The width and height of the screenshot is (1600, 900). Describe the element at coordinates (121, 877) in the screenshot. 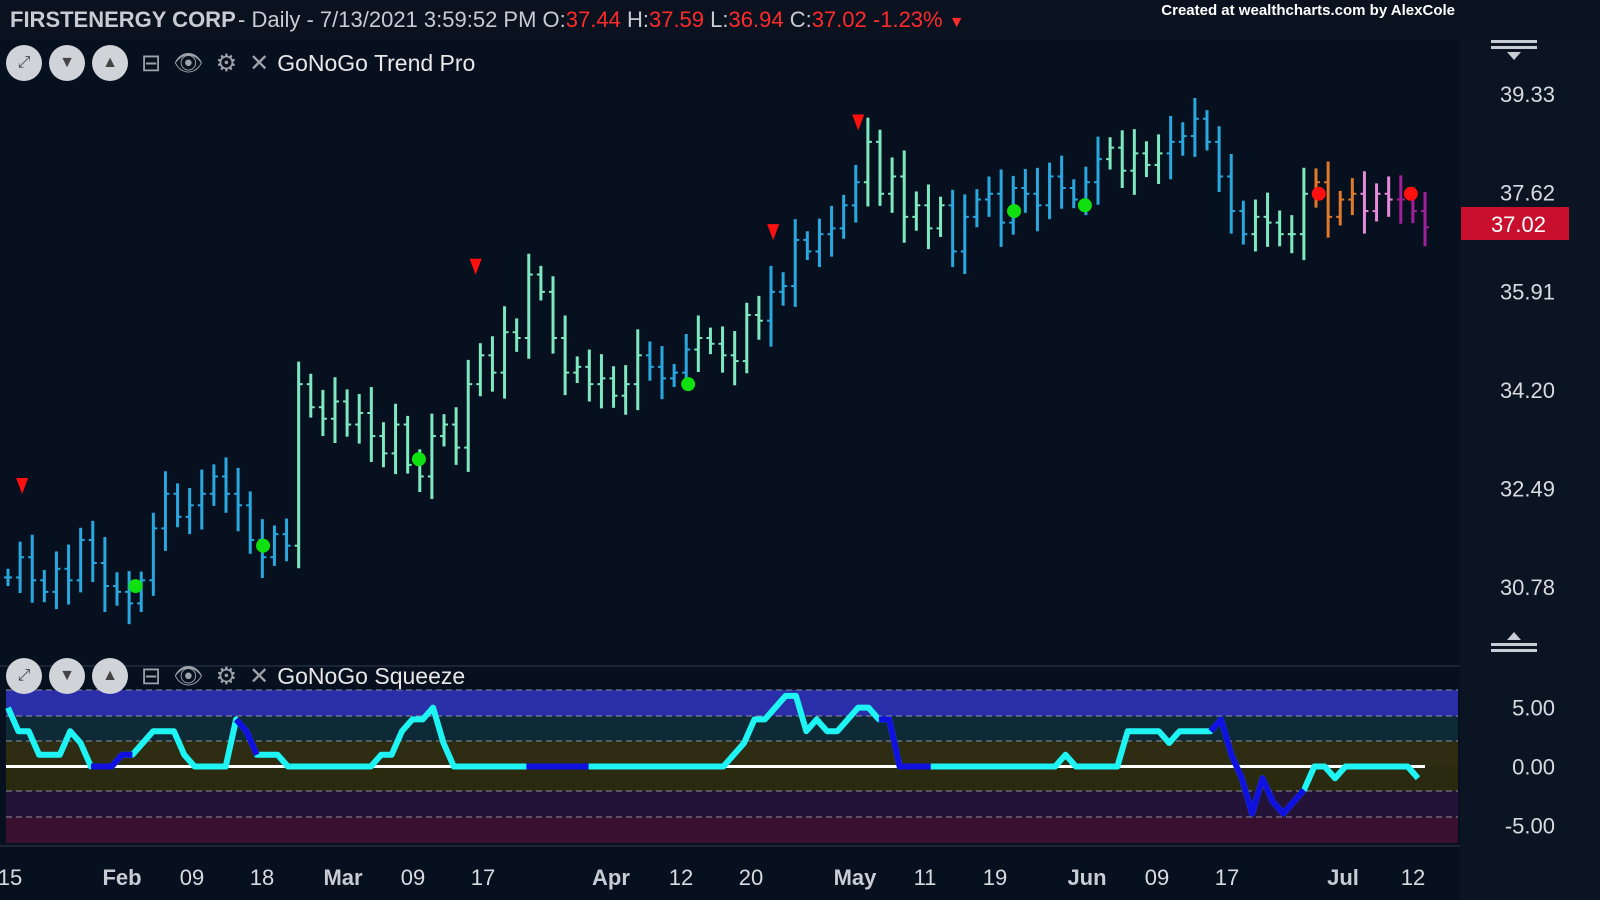

I see `time-tick-label: Feb` at that location.